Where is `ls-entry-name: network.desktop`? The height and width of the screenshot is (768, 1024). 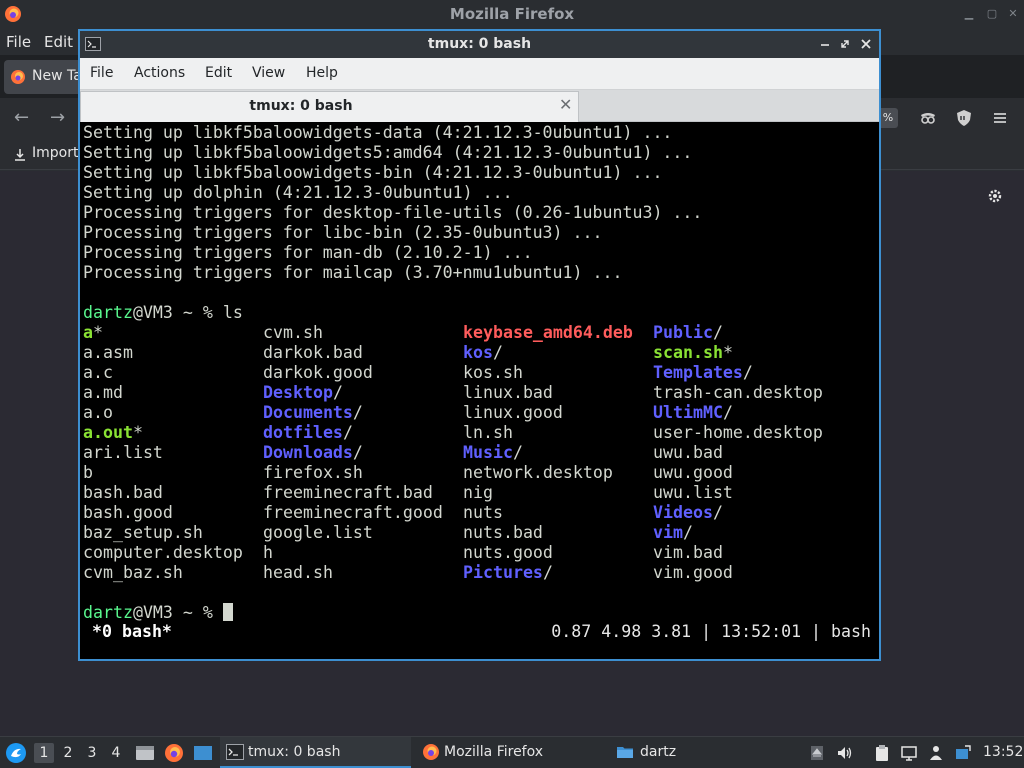
ls-entry-name: network.desktop is located at coordinates (538, 472).